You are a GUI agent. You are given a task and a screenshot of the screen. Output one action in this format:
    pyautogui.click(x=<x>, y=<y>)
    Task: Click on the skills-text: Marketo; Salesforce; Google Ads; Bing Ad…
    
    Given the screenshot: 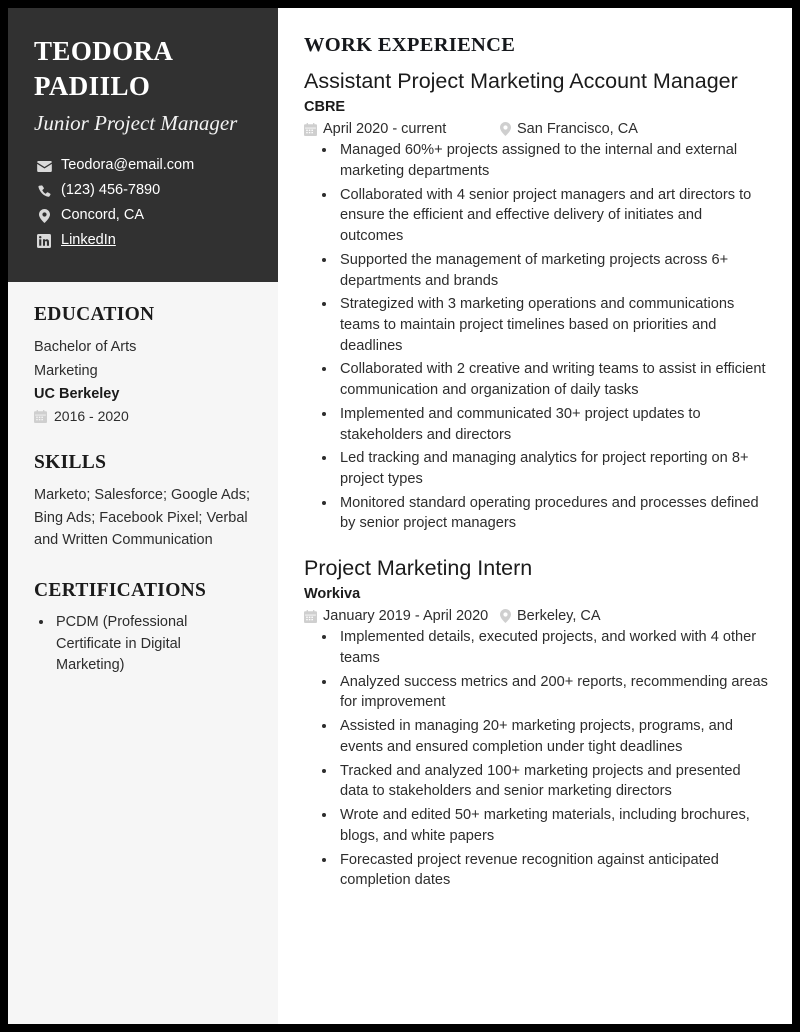 What is the action you would take?
    pyautogui.click(x=142, y=518)
    